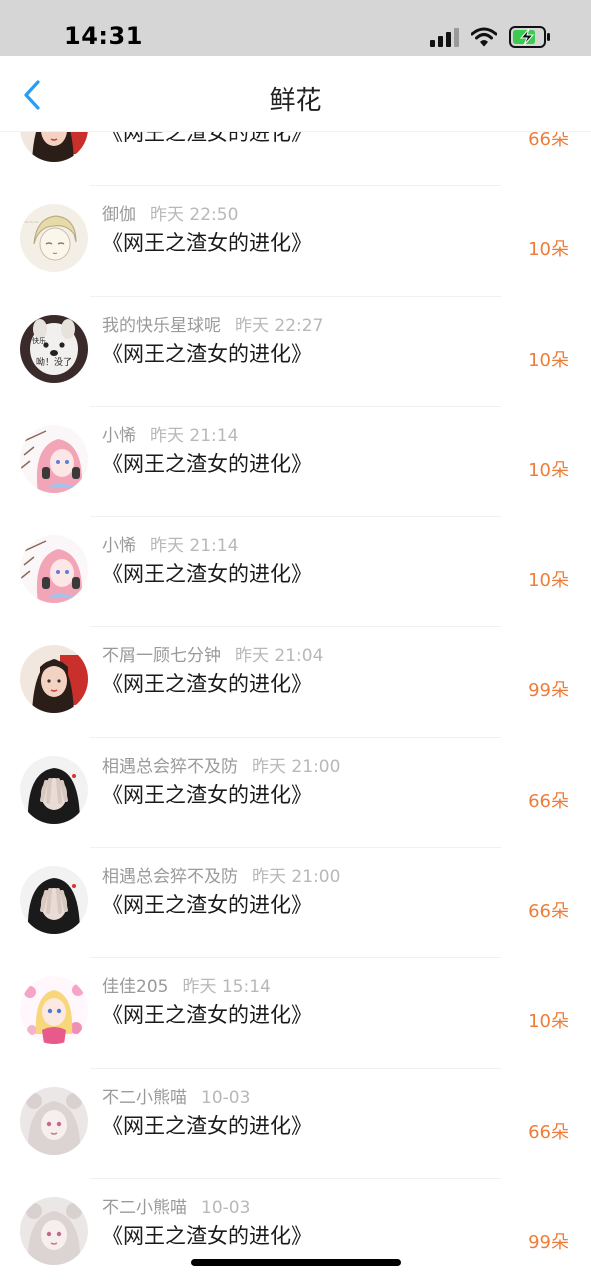 The height and width of the screenshot is (1280, 591). What do you see at coordinates (54, 348) in the screenshot?
I see `avatar: 快乐 呦！没了` at bounding box center [54, 348].